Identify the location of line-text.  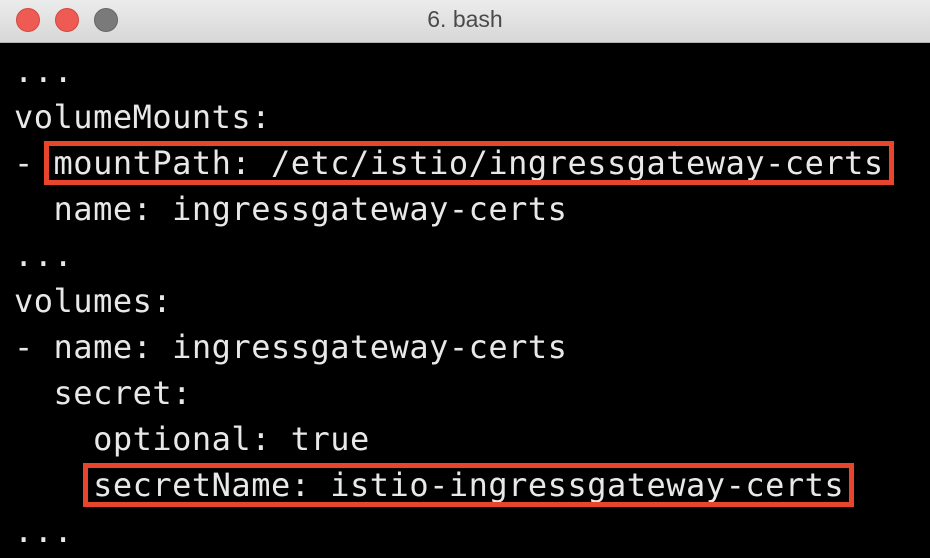
(53, 485).